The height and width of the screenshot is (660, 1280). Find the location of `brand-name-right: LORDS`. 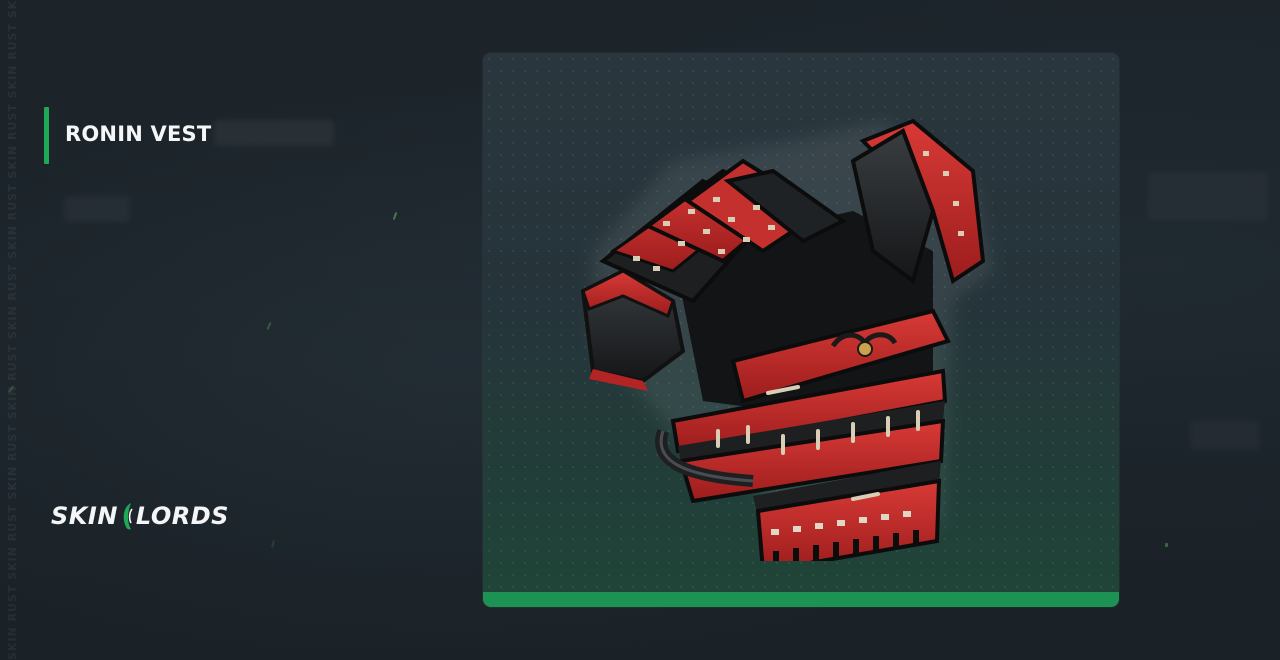

brand-name-right: LORDS is located at coordinates (182, 516).